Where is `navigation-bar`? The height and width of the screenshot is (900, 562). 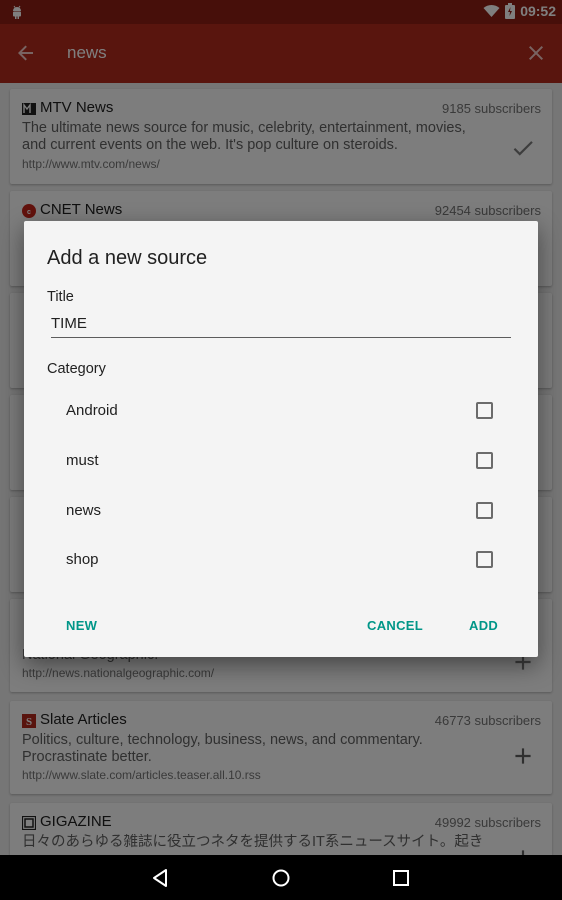 navigation-bar is located at coordinates (281, 877).